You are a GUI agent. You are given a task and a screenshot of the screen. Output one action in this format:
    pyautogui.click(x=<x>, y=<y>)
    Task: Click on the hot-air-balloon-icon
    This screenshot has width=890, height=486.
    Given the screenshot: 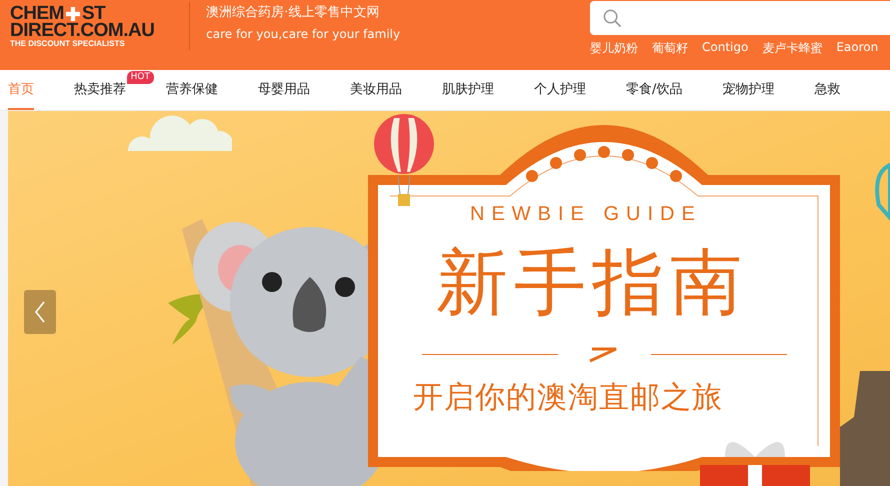 What is the action you would take?
    pyautogui.click(x=404, y=160)
    